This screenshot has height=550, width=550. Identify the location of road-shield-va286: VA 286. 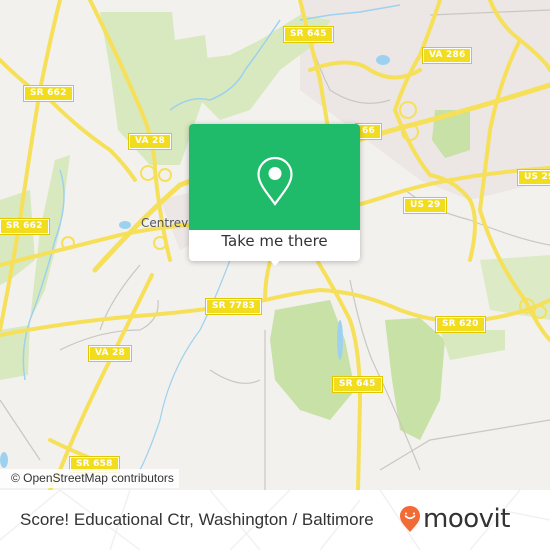
(447, 55).